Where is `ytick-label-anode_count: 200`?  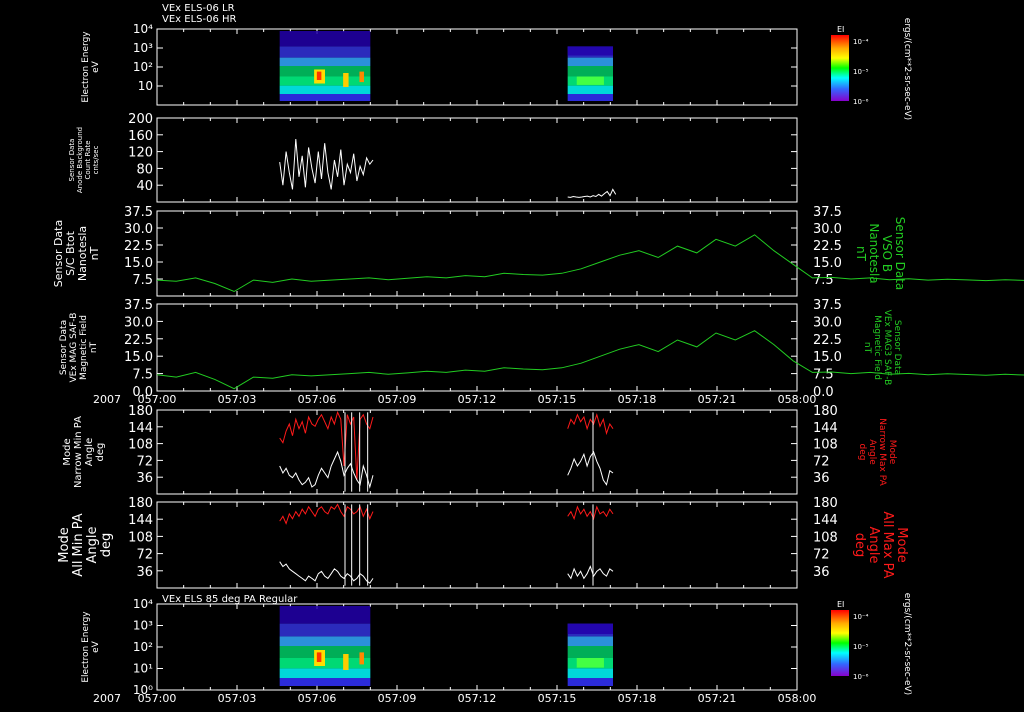
ytick-label-anode_count: 200 is located at coordinates (140, 119).